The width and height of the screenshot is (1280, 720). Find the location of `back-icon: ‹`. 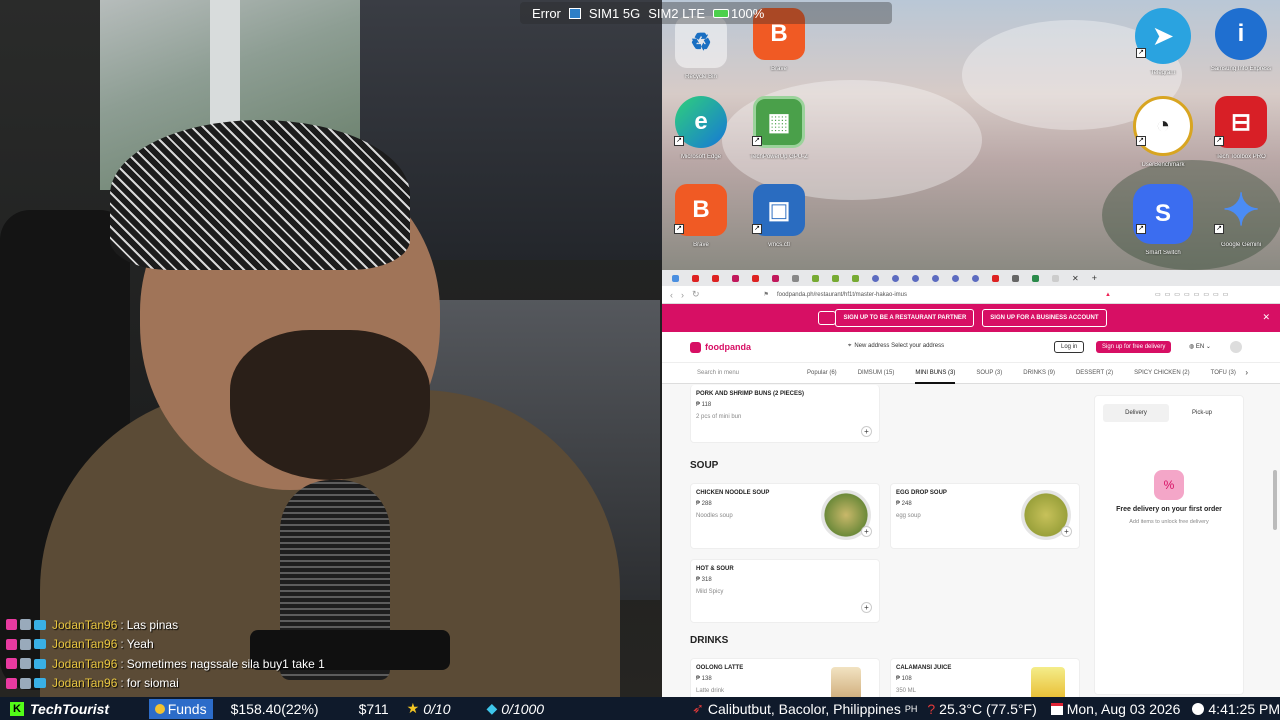

back-icon: ‹ is located at coordinates (671, 295).